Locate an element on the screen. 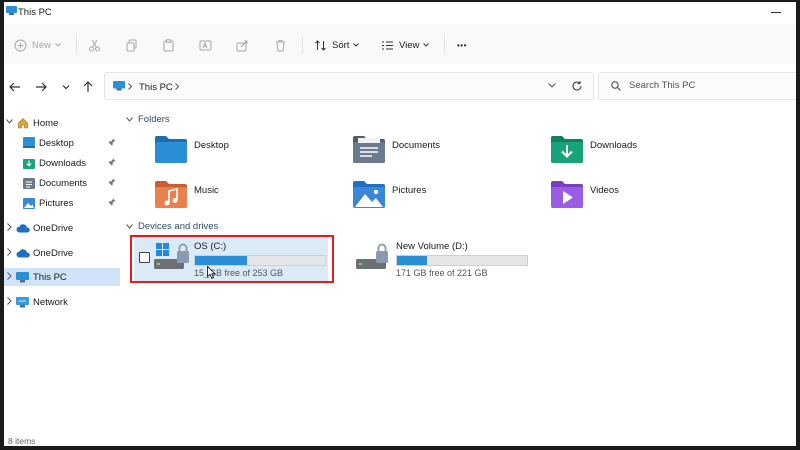 This screenshot has width=800, height=450. folder-videos: Videos is located at coordinates (645, 196).